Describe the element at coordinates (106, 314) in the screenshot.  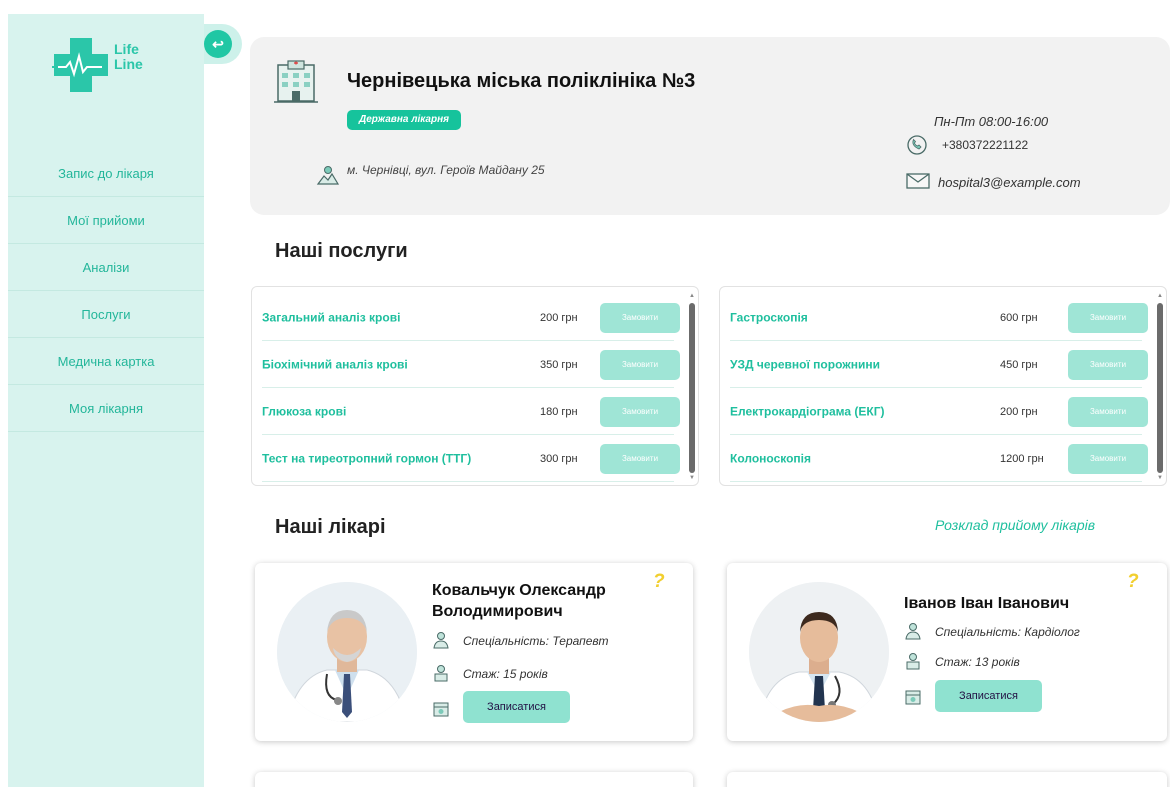
I see `sidebar-item-services: Послуги` at that location.